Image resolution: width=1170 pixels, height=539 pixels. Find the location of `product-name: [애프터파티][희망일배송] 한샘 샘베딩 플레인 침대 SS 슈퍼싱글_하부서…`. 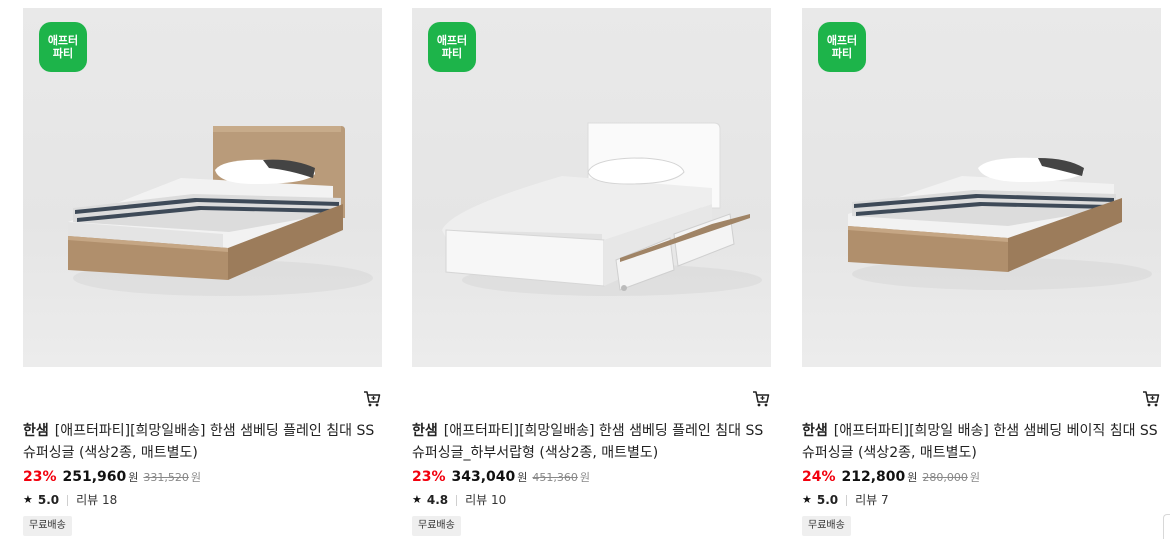

product-name: [애프터파티][희망일배송] 한샘 샘베딩 플레인 침대 SS 슈퍼싱글_하부서… is located at coordinates (588, 442).